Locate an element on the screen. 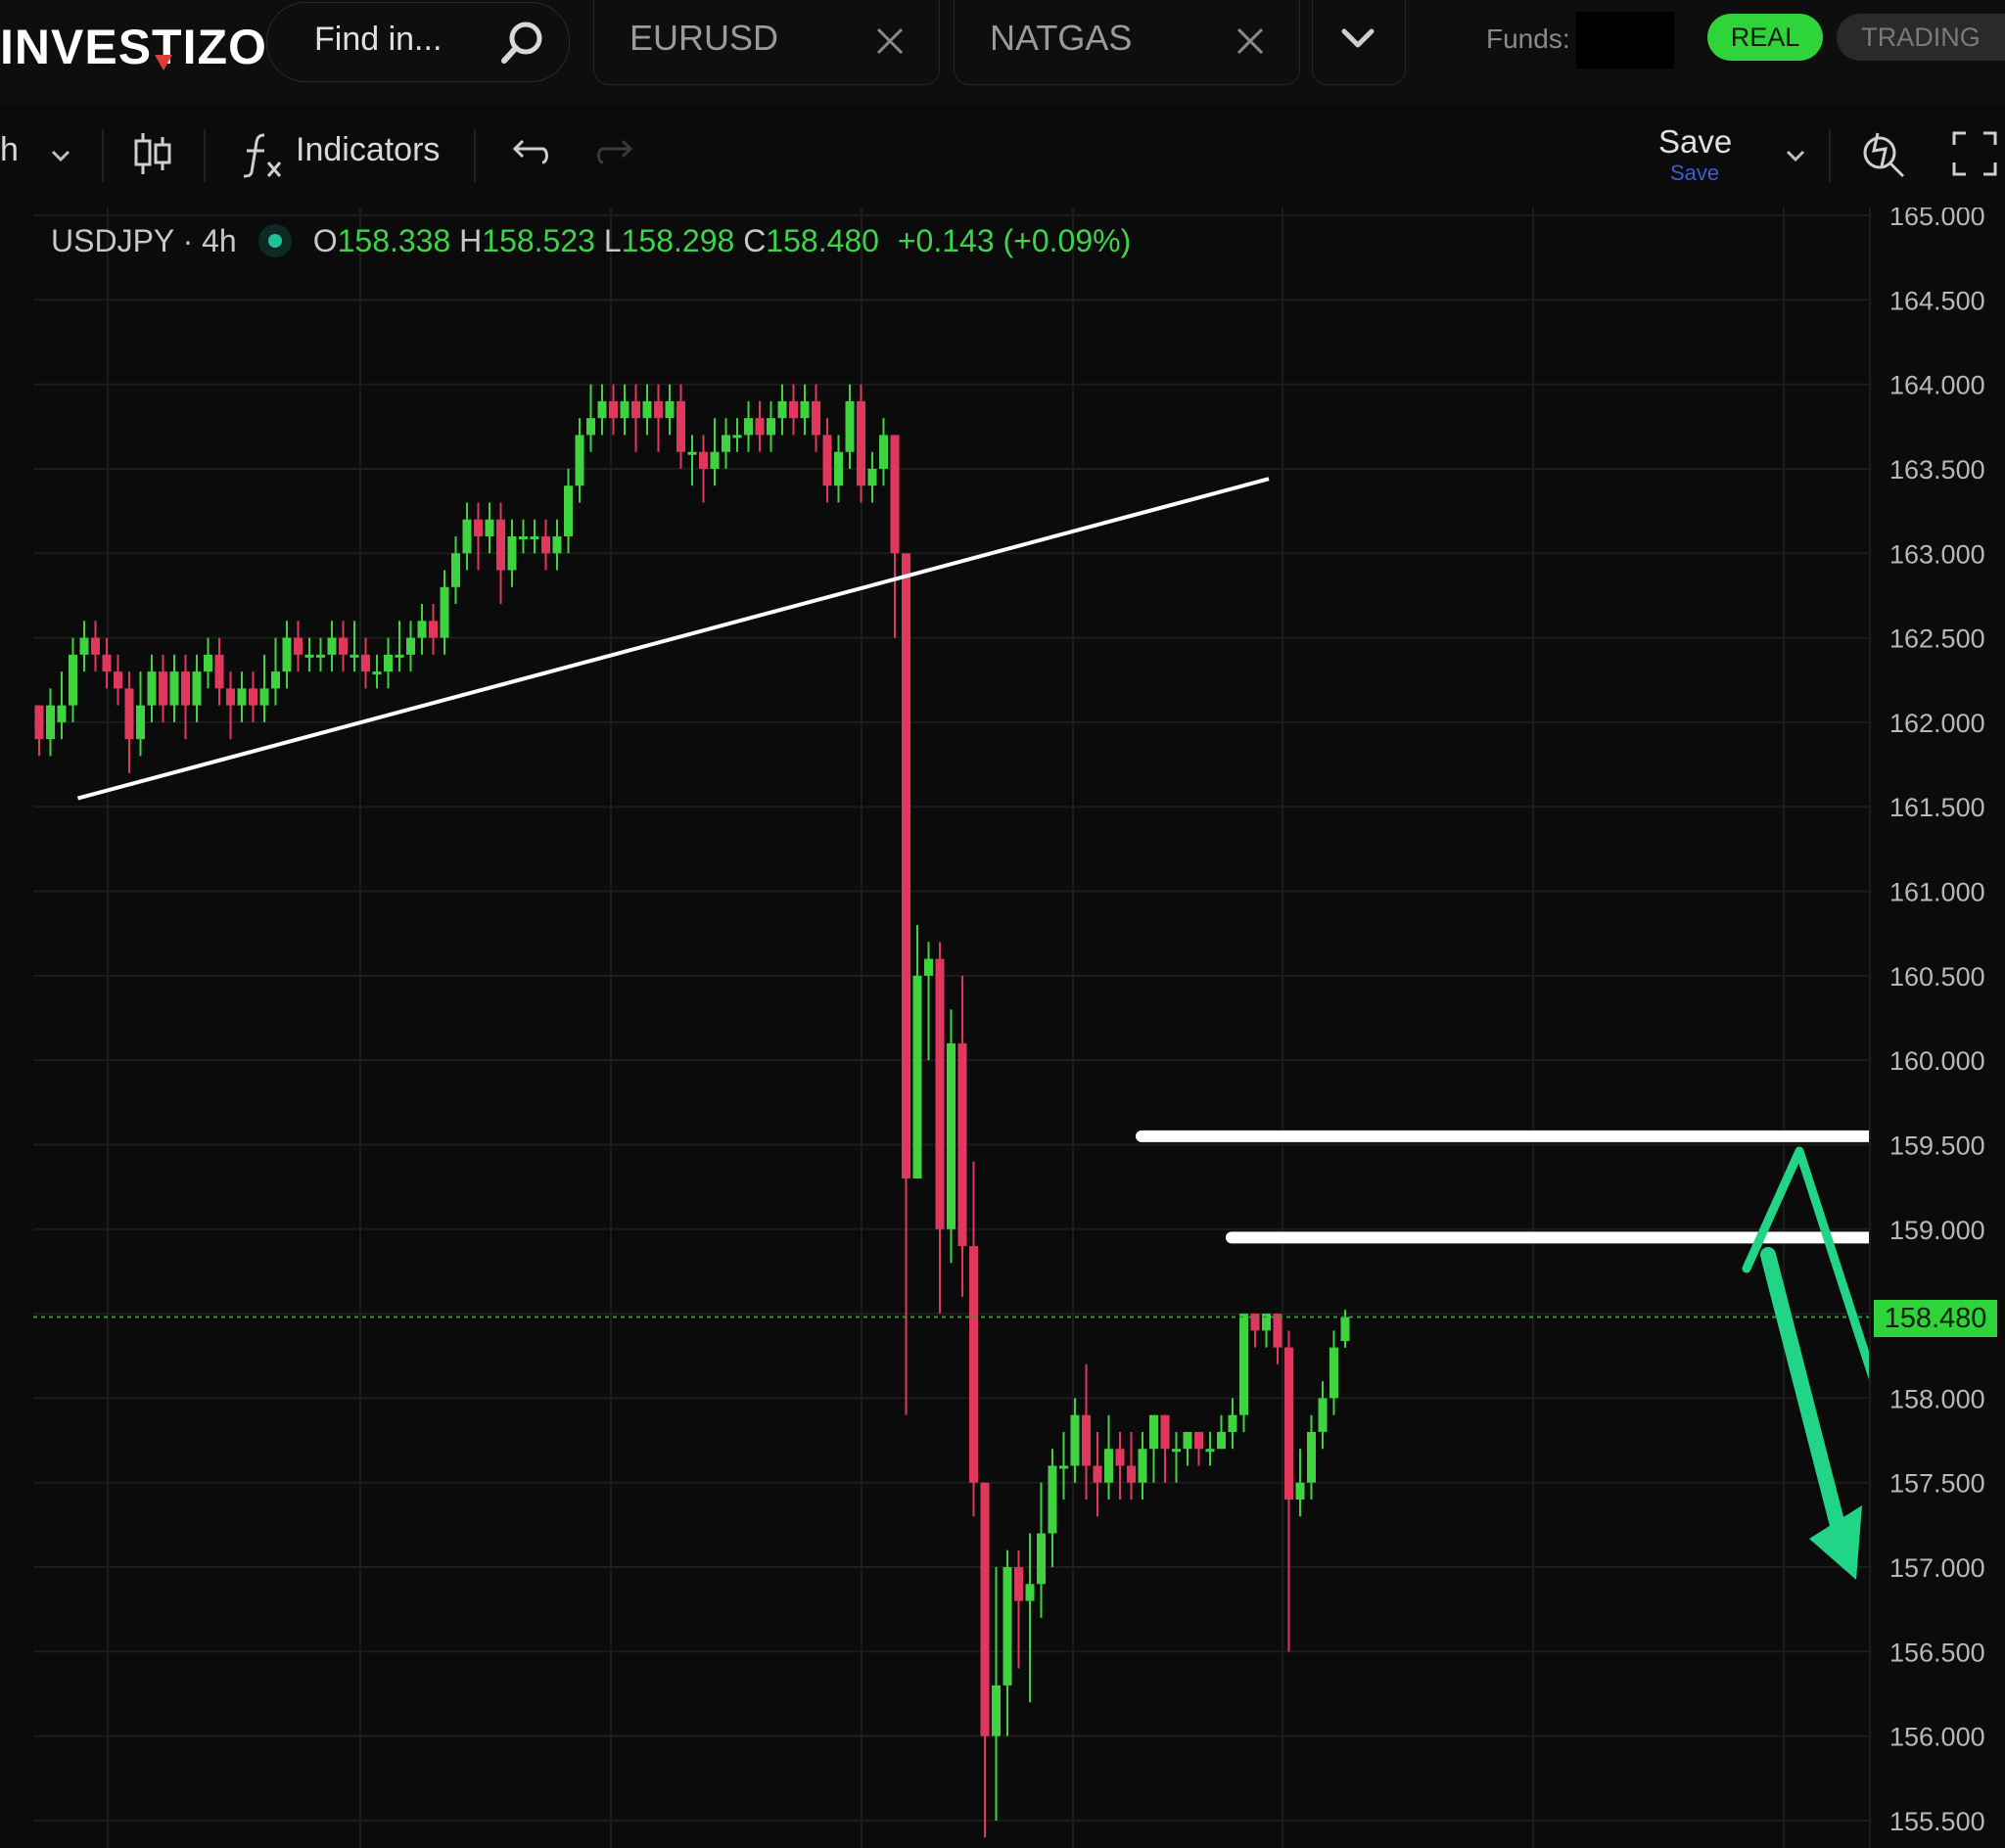 The width and height of the screenshot is (2005, 1848). search-icon is located at coordinates (523, 42).